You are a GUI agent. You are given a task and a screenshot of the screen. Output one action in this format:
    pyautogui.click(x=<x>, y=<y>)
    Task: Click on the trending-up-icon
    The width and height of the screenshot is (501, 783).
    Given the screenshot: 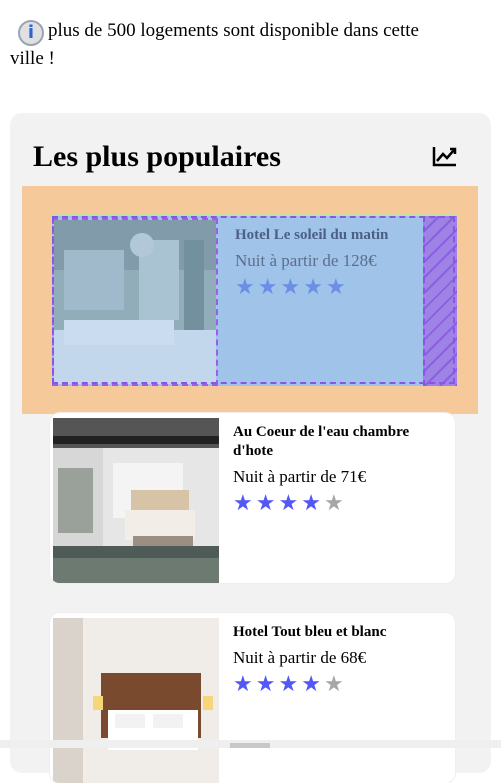 What is the action you would take?
    pyautogui.click(x=445, y=156)
    